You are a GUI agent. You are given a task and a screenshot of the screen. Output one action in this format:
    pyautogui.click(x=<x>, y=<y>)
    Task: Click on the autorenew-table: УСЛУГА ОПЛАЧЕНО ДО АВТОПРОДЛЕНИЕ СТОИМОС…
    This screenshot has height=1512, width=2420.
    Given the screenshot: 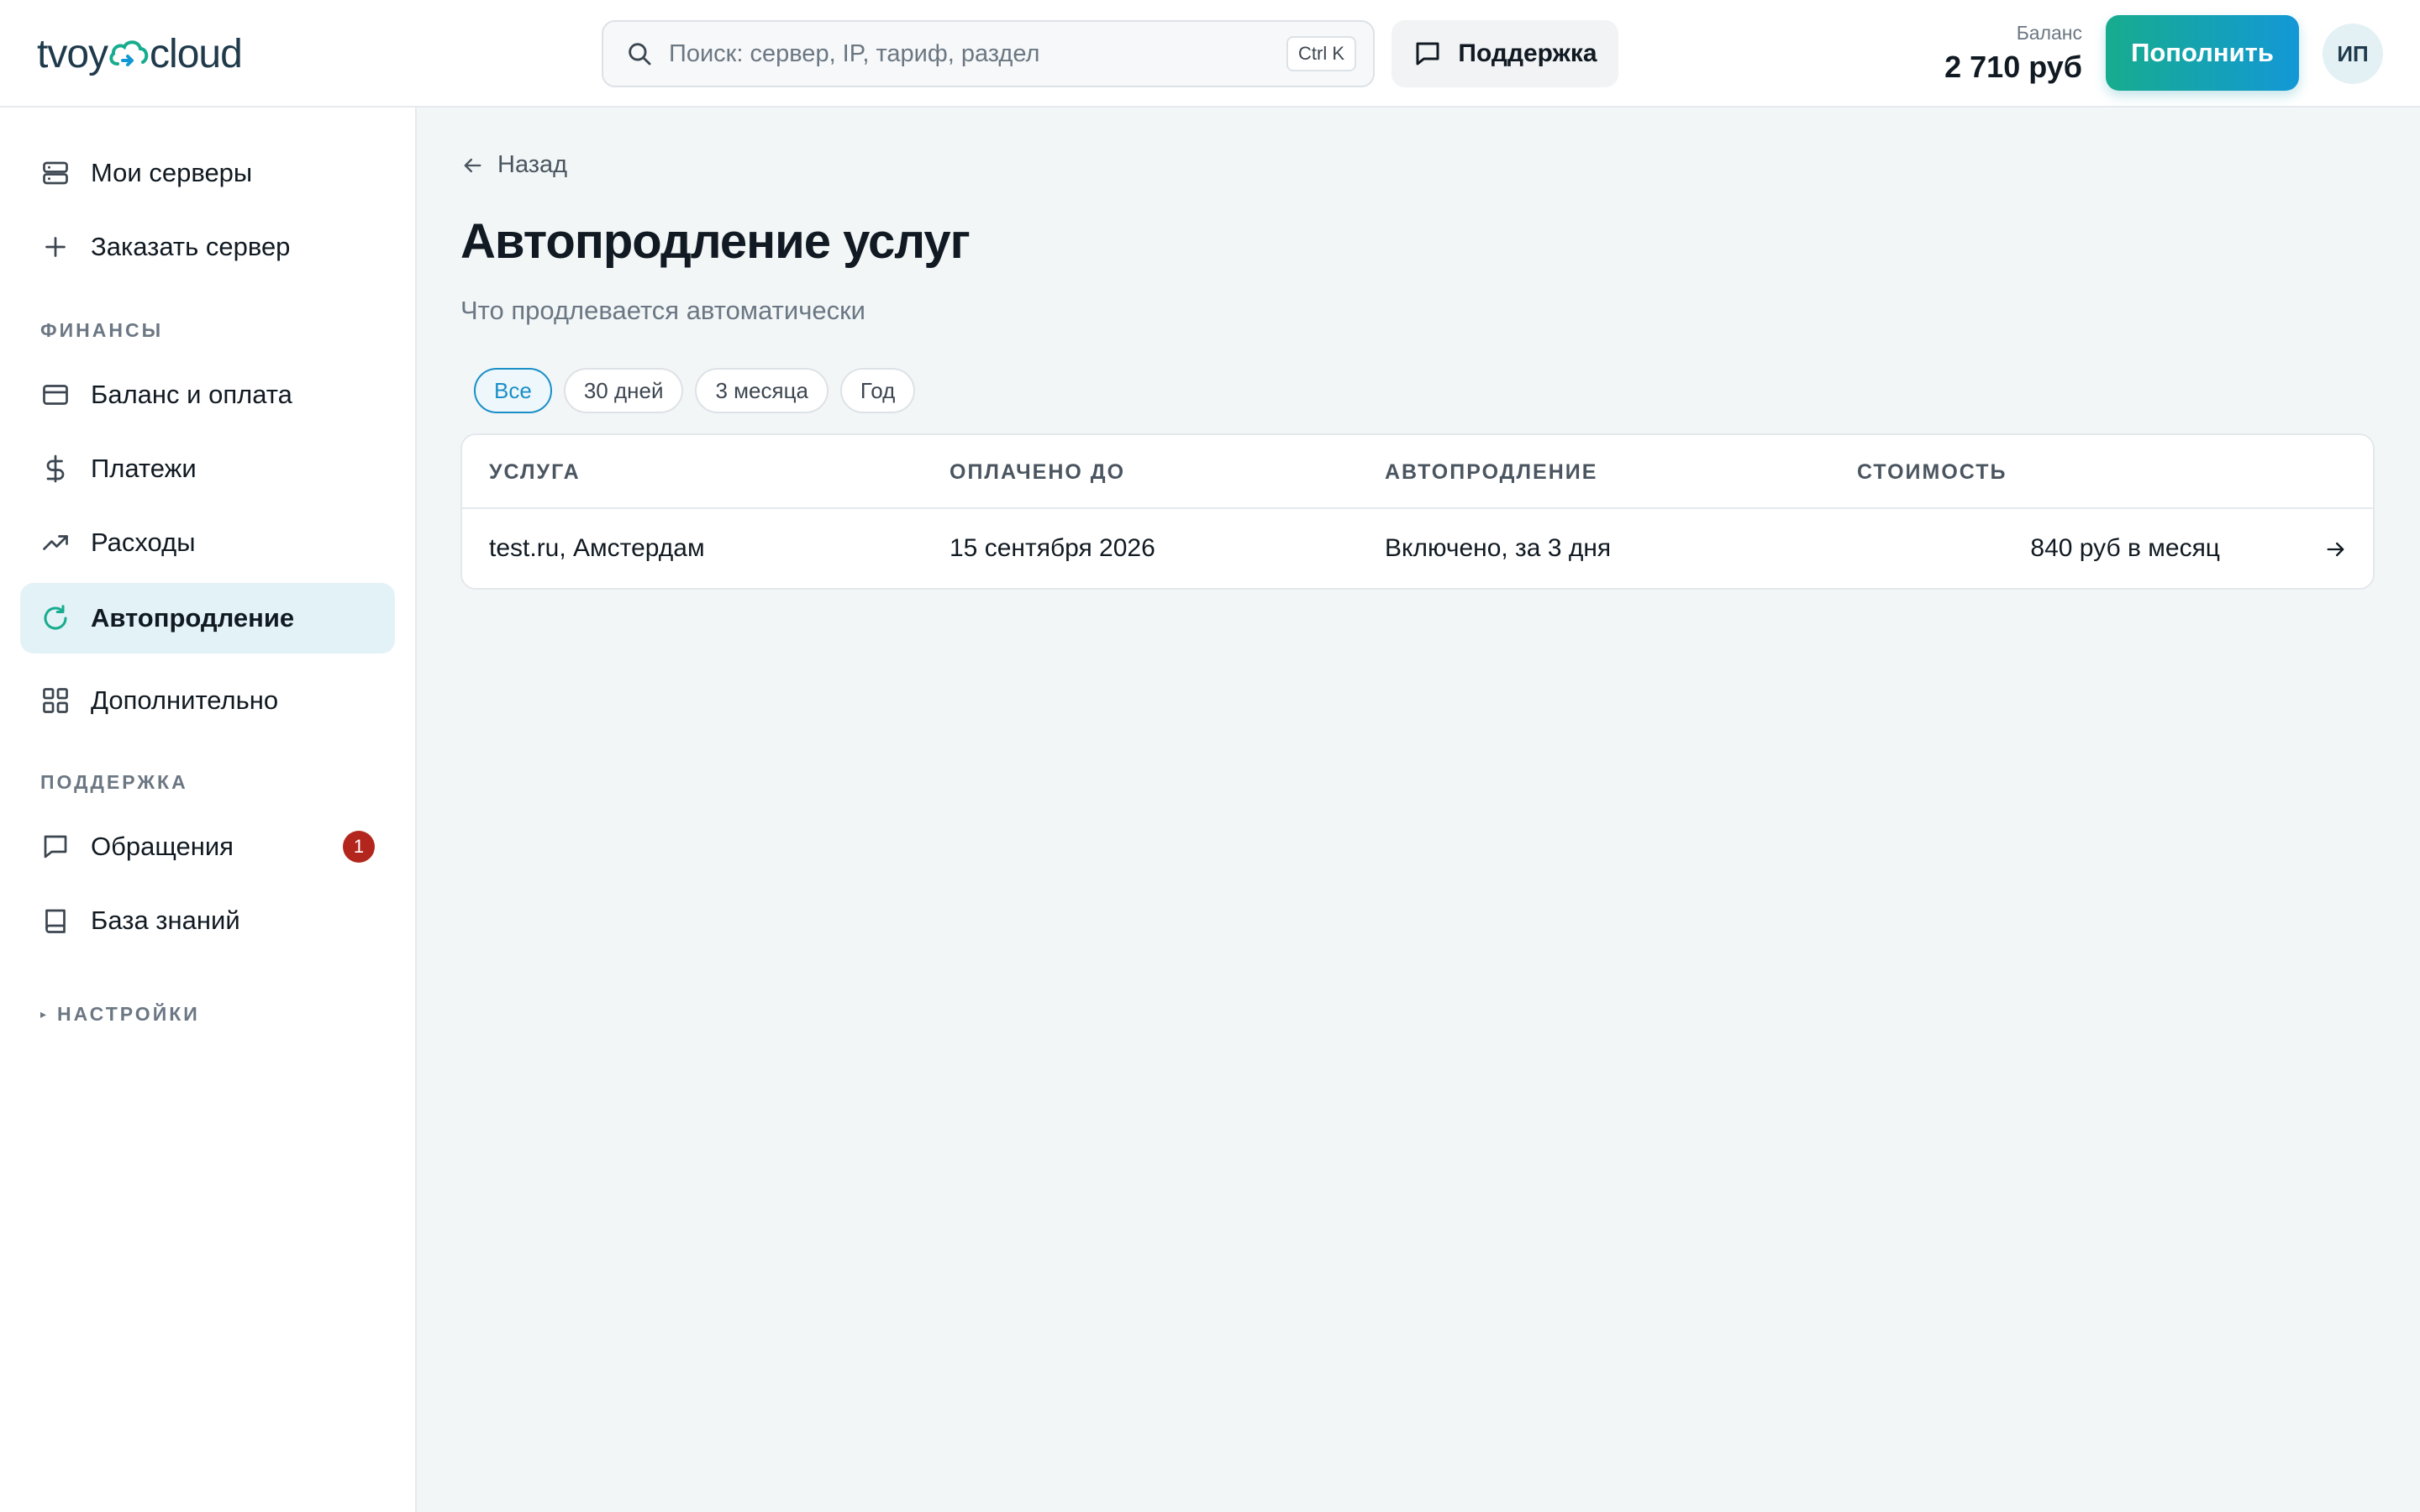 What is the action you would take?
    pyautogui.click(x=1417, y=511)
    